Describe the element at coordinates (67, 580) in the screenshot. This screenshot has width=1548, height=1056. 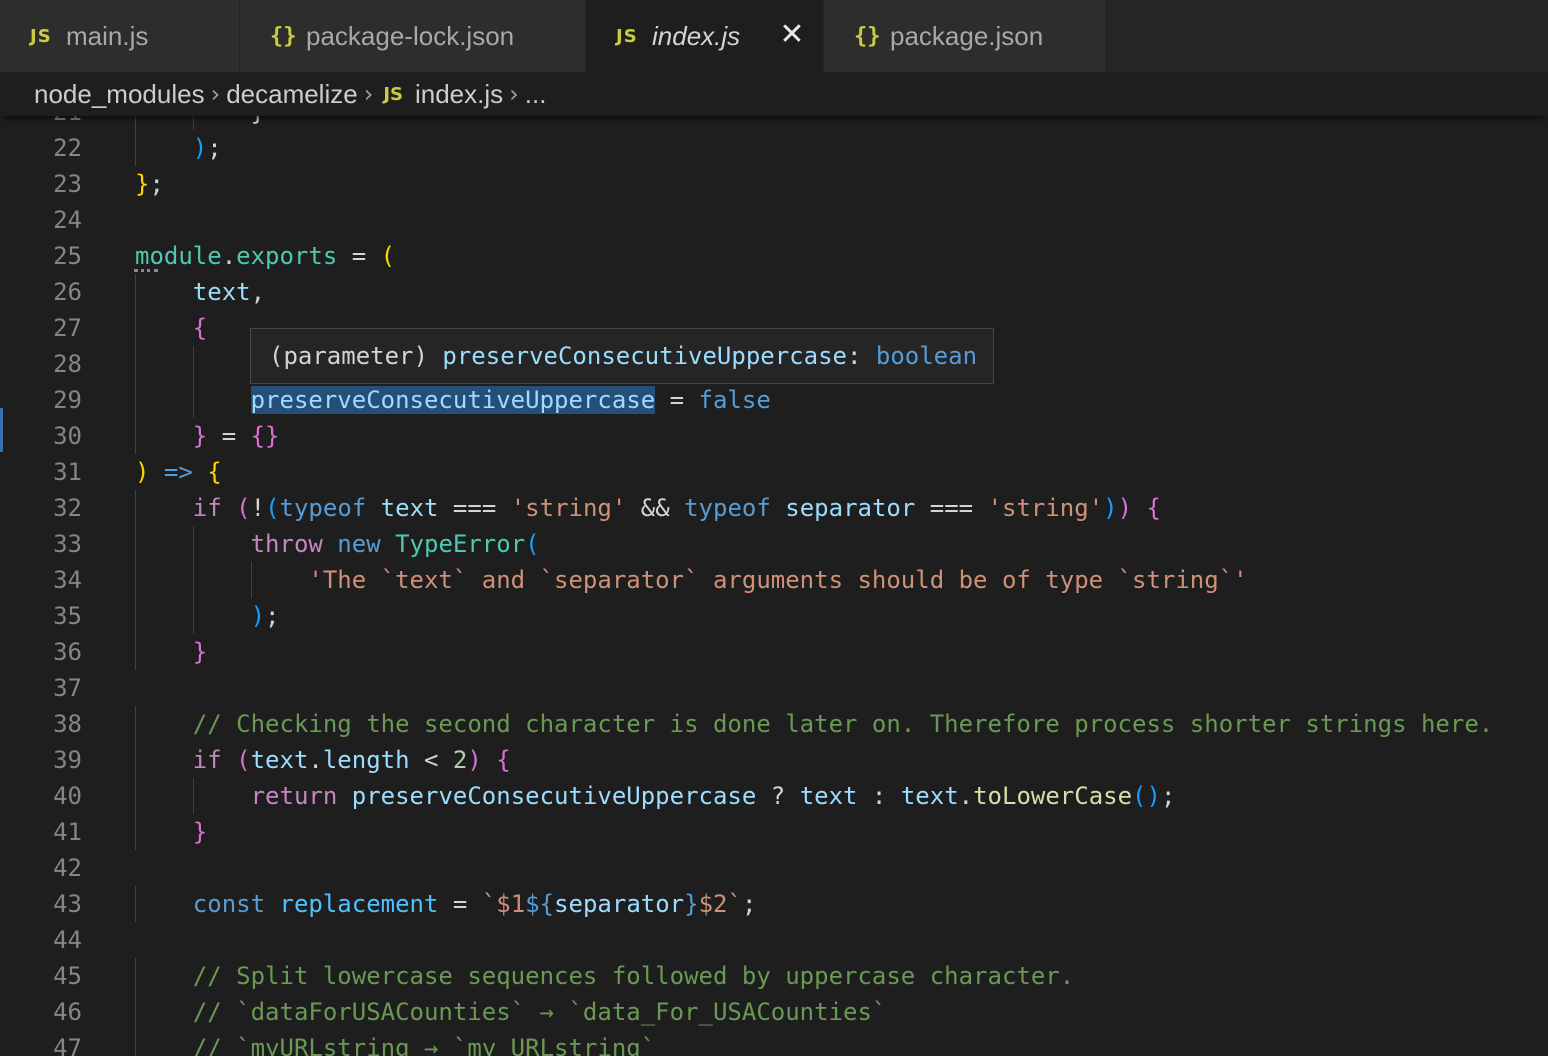
I see `line-number: 34` at that location.